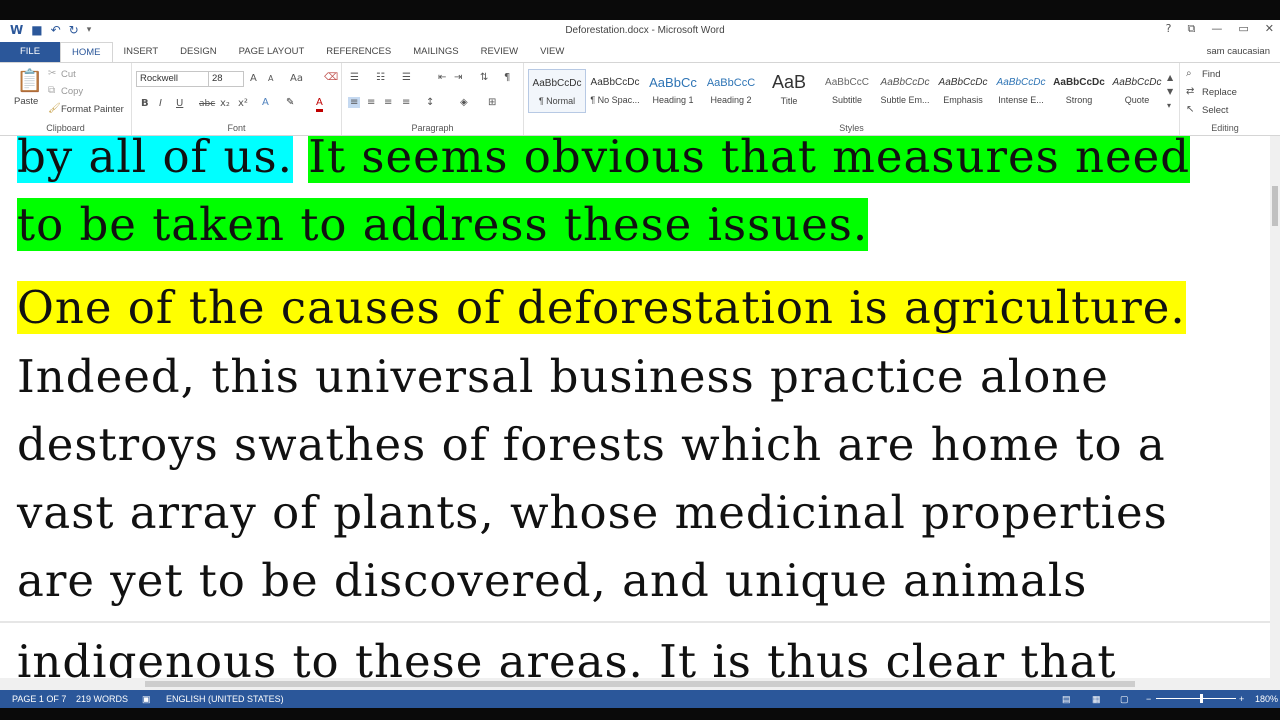 This screenshot has width=1280, height=720. What do you see at coordinates (160, 103) in the screenshot?
I see `italic-button: I` at bounding box center [160, 103].